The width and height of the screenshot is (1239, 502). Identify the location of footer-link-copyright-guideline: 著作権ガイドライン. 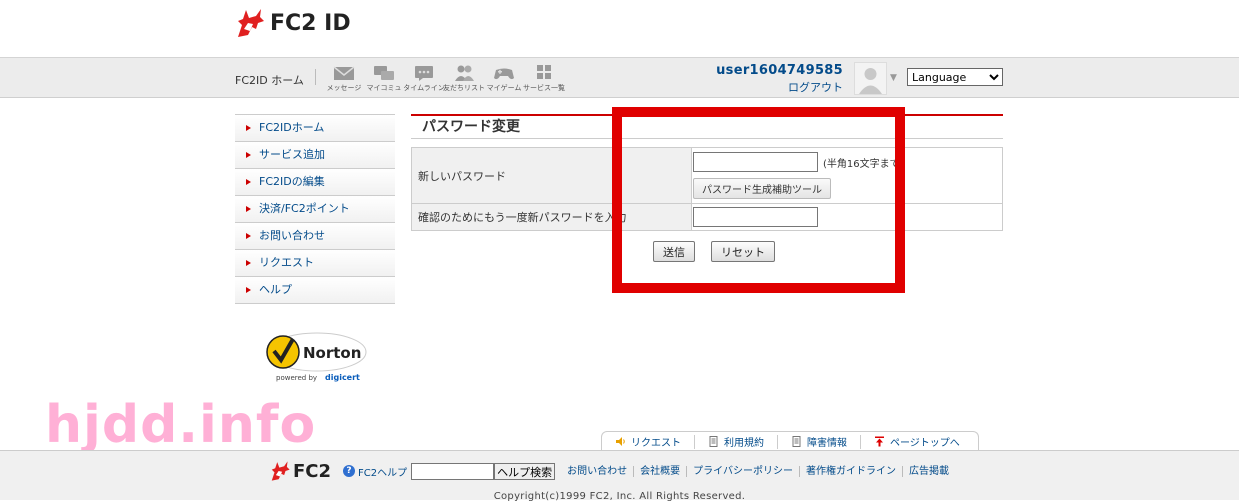
(851, 471).